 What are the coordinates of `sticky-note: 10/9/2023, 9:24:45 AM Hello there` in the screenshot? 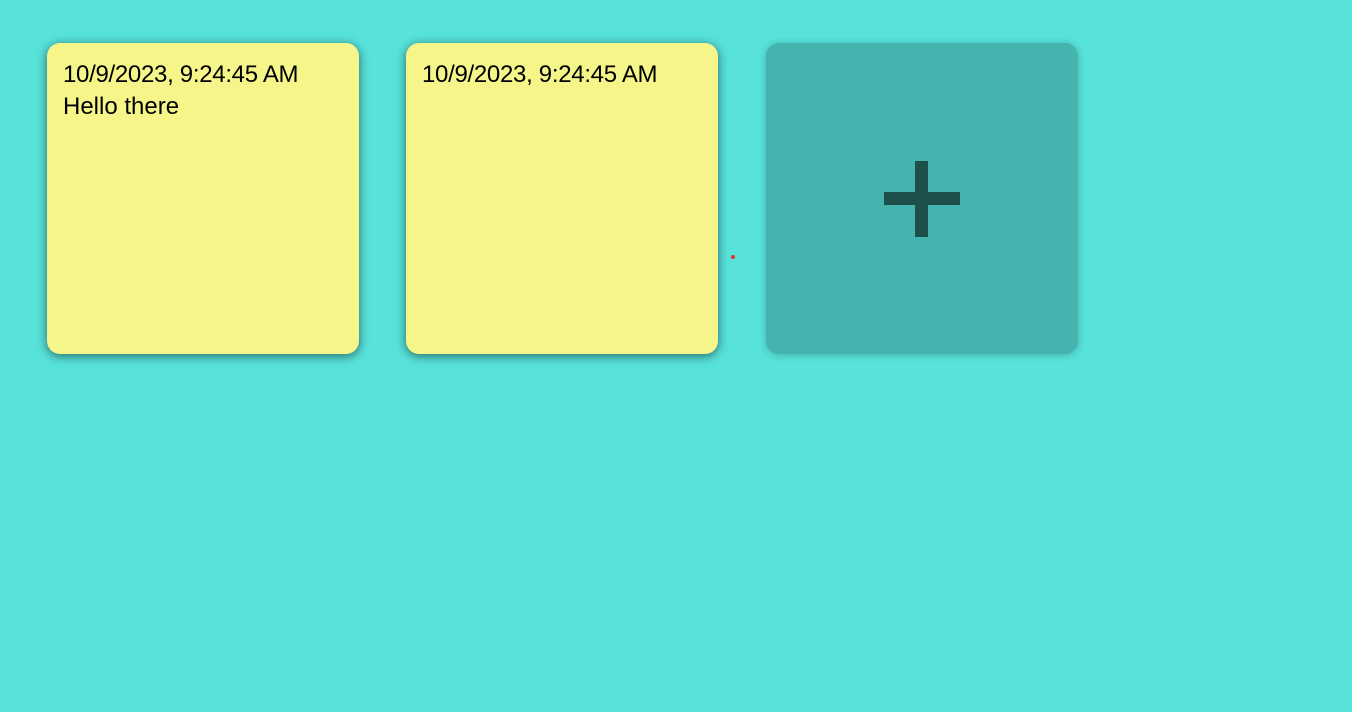 It's located at (203, 198).